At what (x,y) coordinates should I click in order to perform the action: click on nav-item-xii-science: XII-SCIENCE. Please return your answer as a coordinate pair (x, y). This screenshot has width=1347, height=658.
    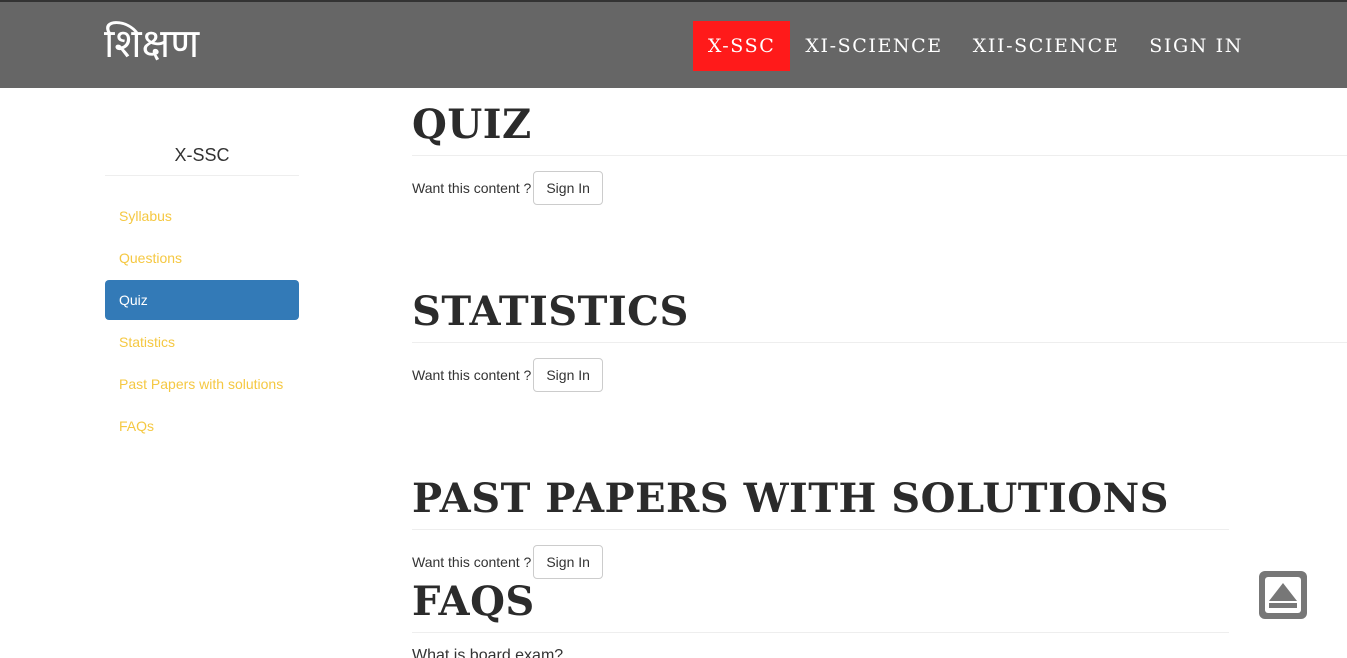
    Looking at the image, I should click on (1046, 46).